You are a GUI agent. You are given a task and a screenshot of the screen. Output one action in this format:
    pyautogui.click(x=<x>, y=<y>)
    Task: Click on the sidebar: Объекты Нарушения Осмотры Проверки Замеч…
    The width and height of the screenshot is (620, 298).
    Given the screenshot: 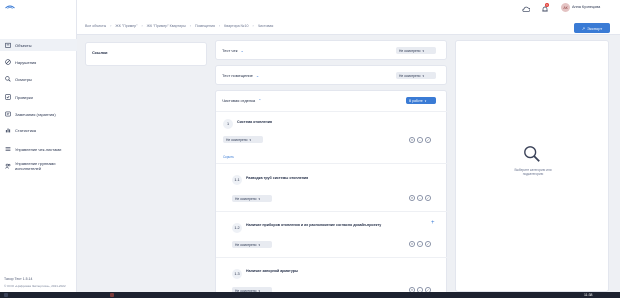 What is the action you would take?
    pyautogui.click(x=38, y=146)
    